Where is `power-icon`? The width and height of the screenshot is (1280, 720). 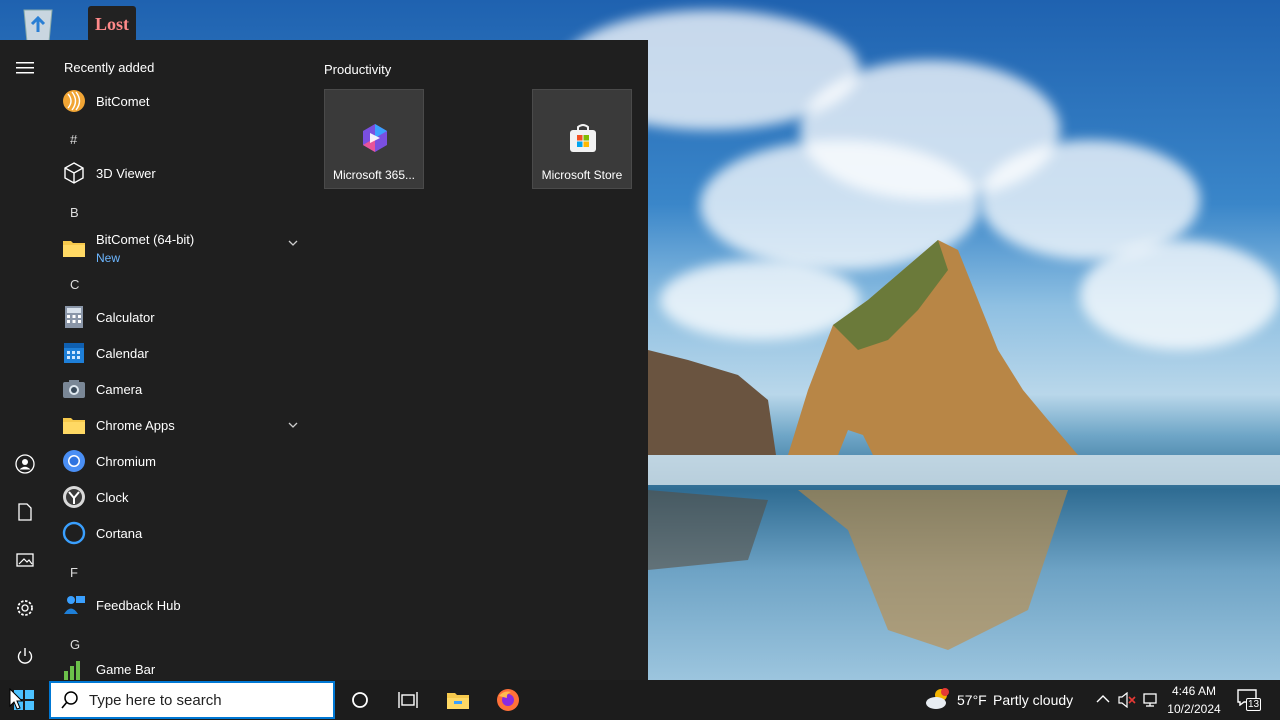
power-icon is located at coordinates (25, 656).